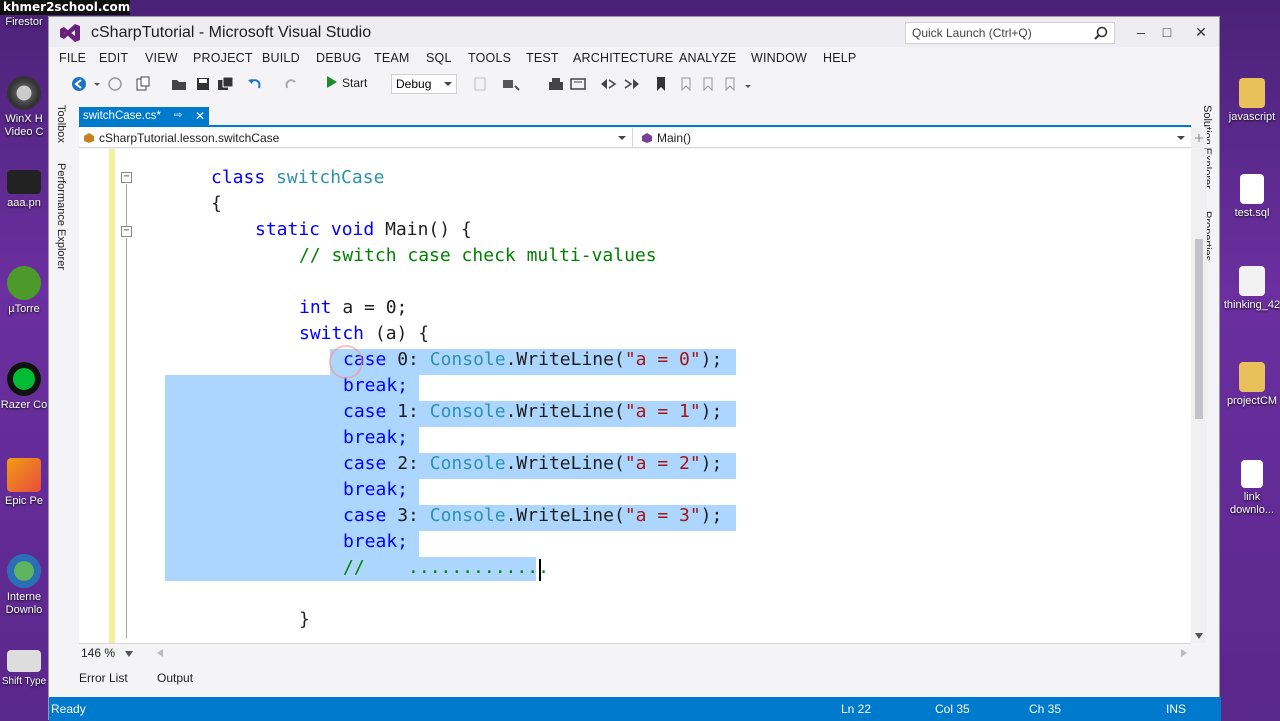  What do you see at coordinates (61, 216) in the screenshot?
I see `performance-explorer-tab: Performance Explorer` at bounding box center [61, 216].